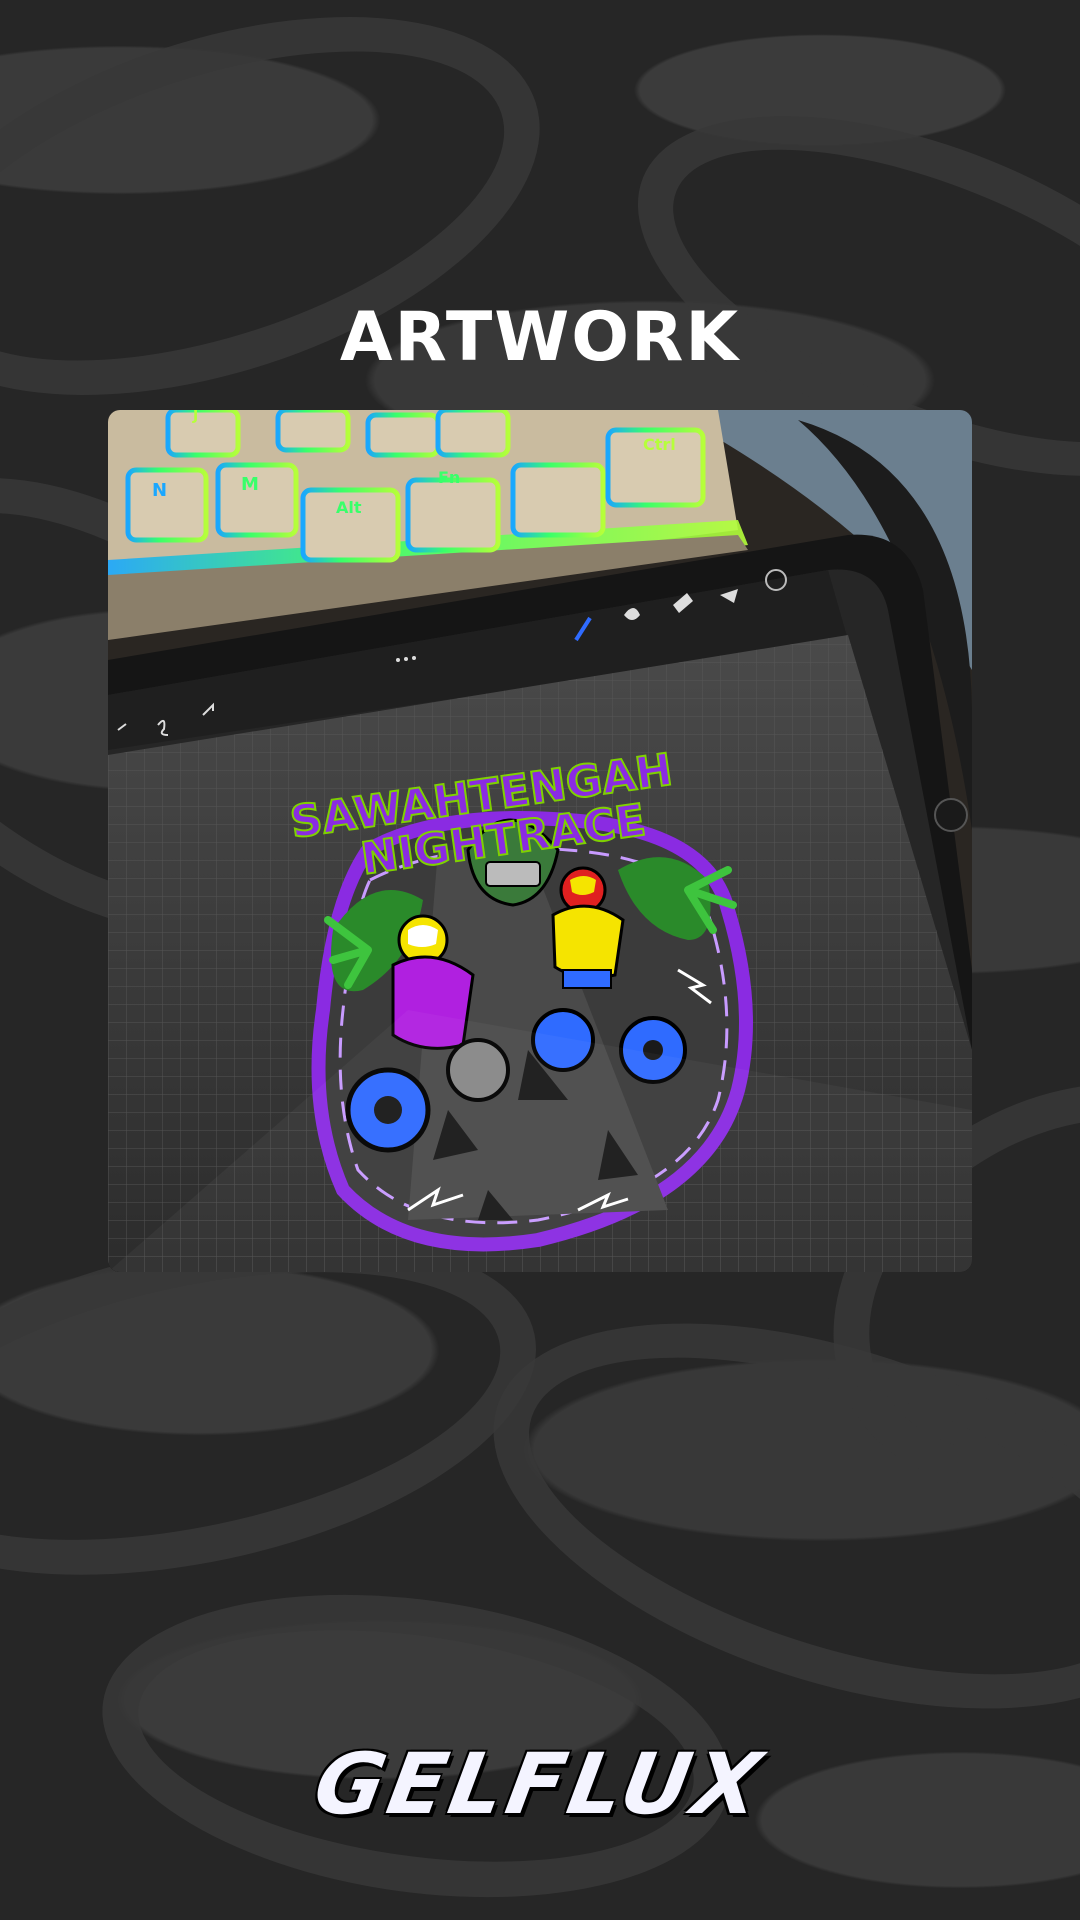 The image size is (1080, 1920). Describe the element at coordinates (195, 417) in the screenshot. I see `key-j-label: J` at that location.